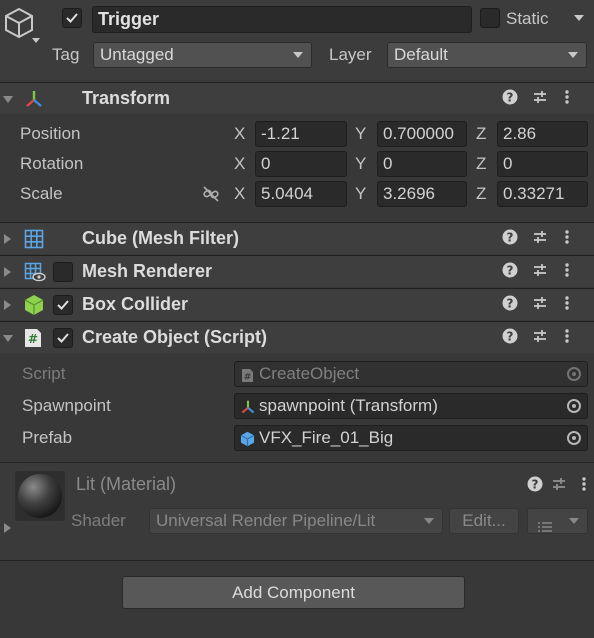  I want to click on position-label: Position, so click(50, 133).